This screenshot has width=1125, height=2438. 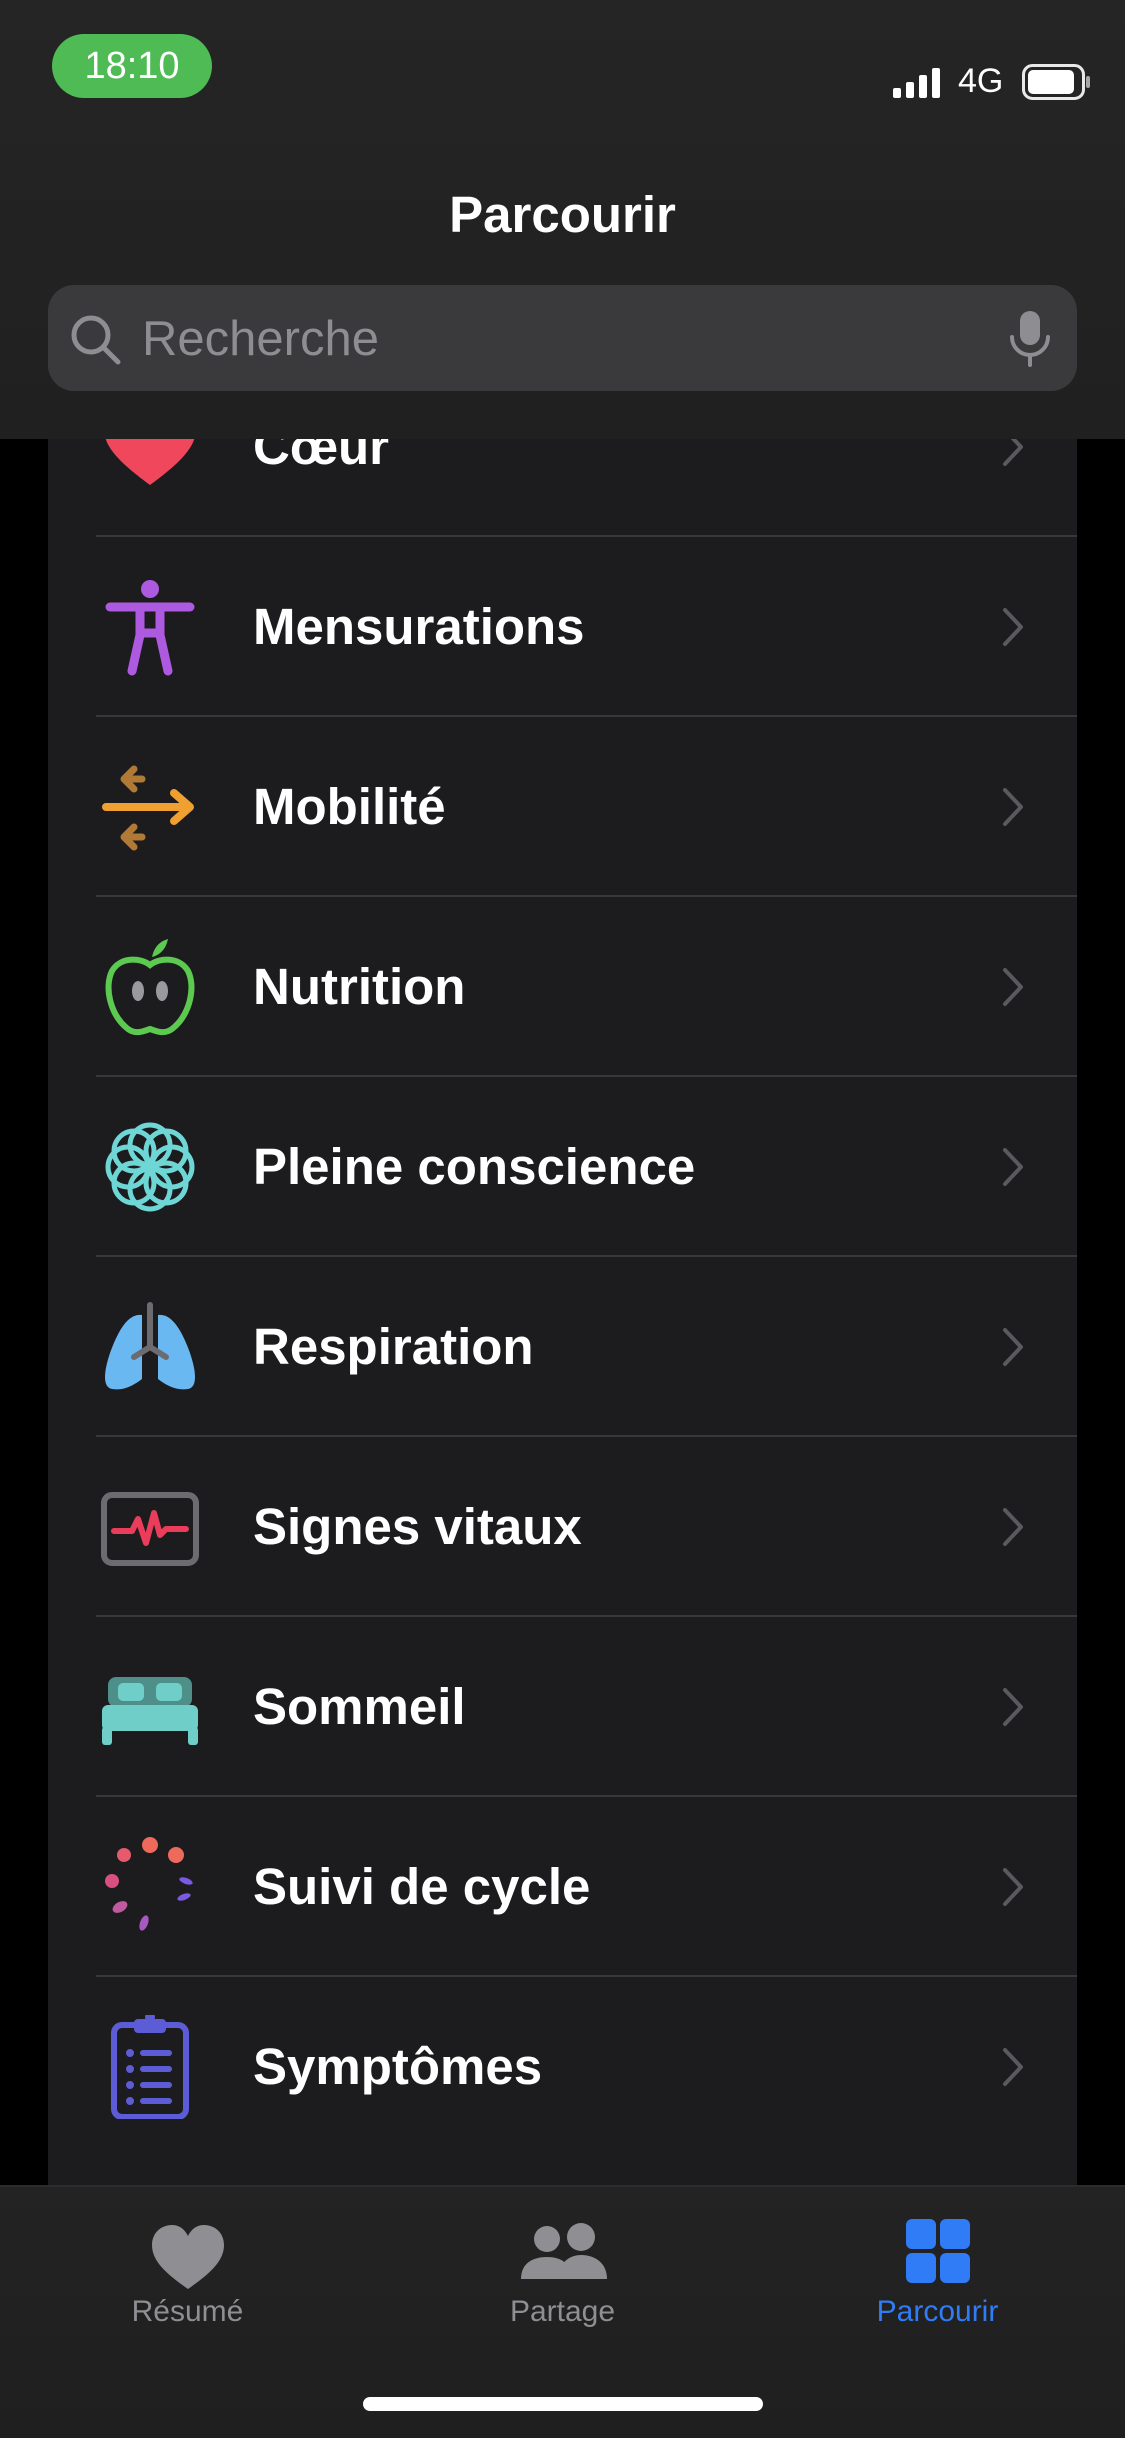 What do you see at coordinates (422, 1886) in the screenshot?
I see `category-label: Suivi de cycle` at bounding box center [422, 1886].